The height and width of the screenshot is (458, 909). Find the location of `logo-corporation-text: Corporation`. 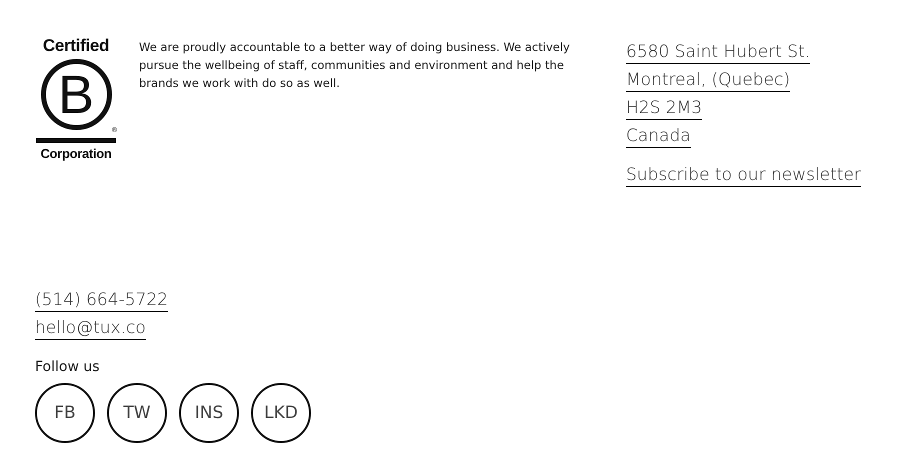

logo-corporation-text: Corporation is located at coordinates (76, 154).